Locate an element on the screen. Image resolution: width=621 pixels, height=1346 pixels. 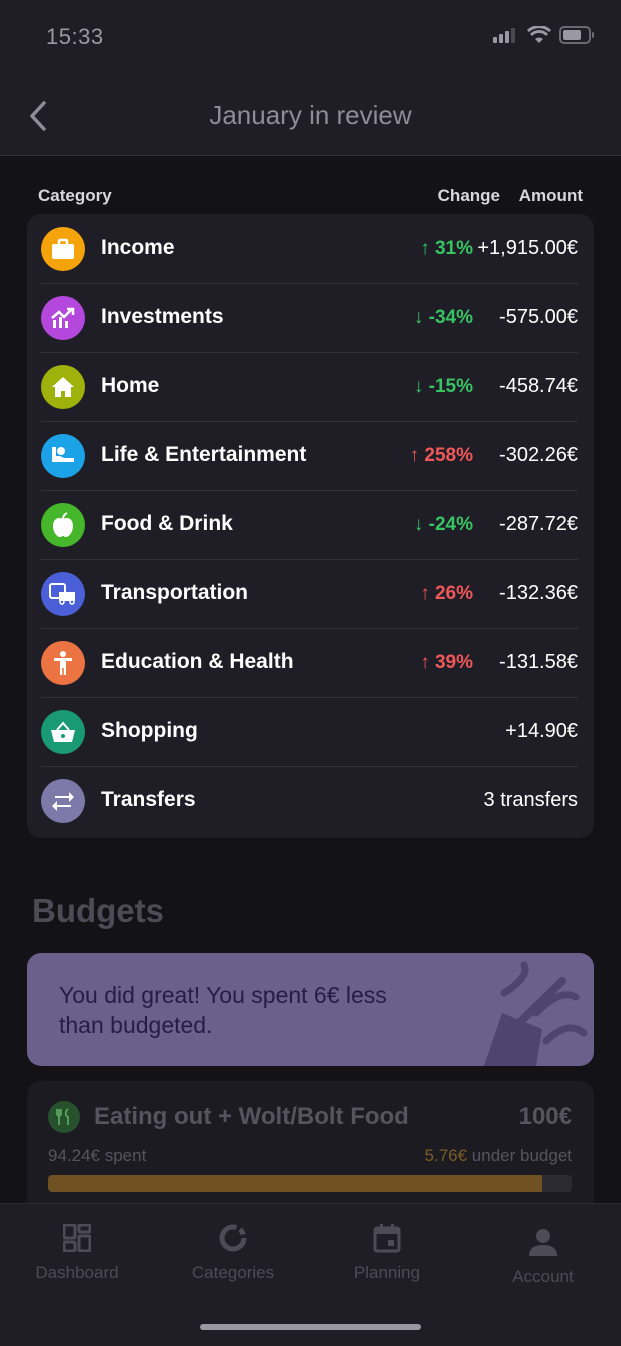
tab-account-label: Account is located at coordinates (543, 1276).